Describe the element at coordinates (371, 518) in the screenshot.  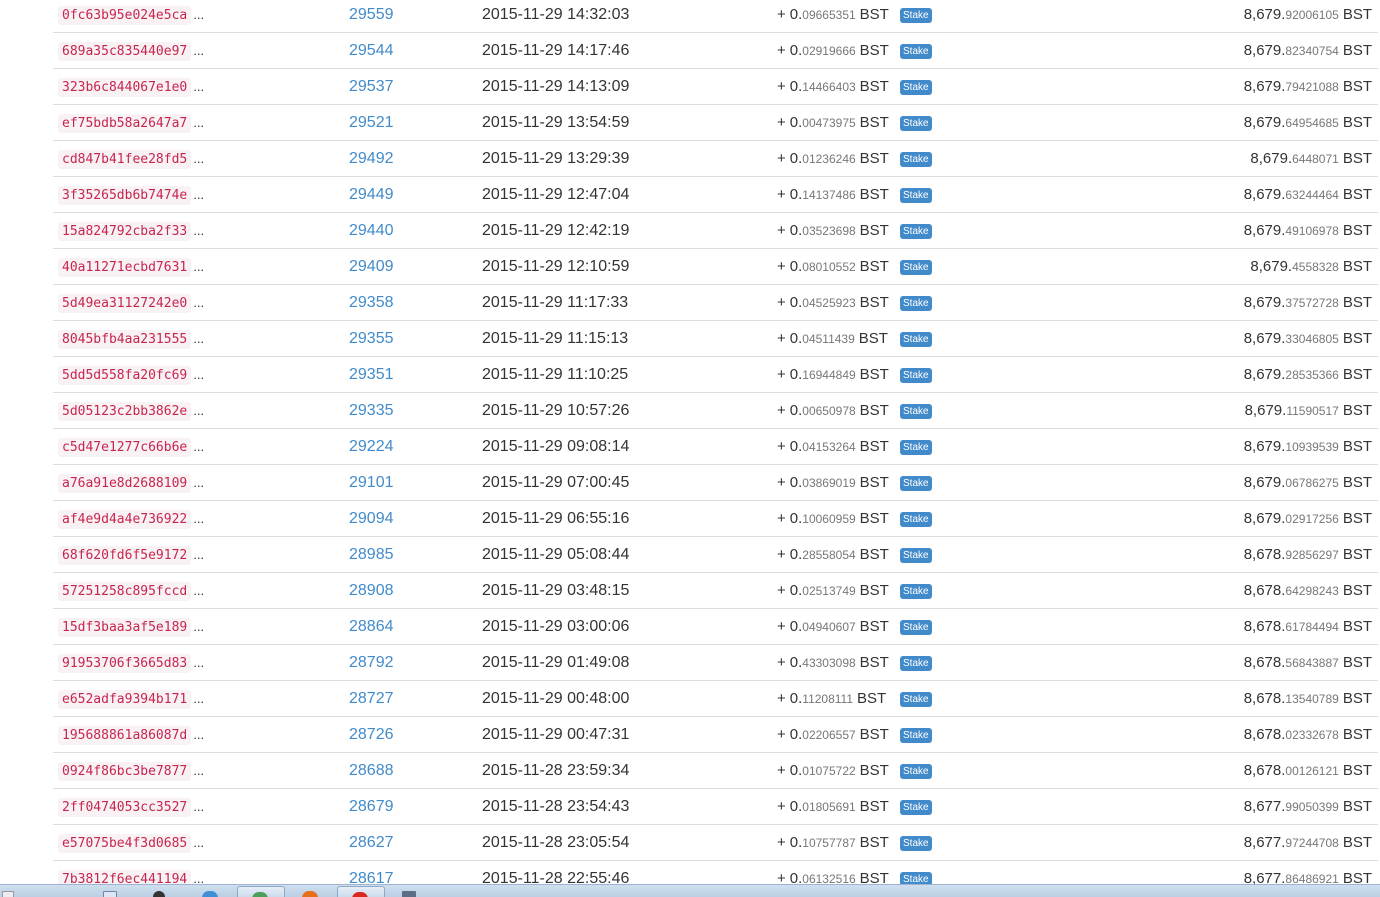
I see `block-link: 29094` at that location.